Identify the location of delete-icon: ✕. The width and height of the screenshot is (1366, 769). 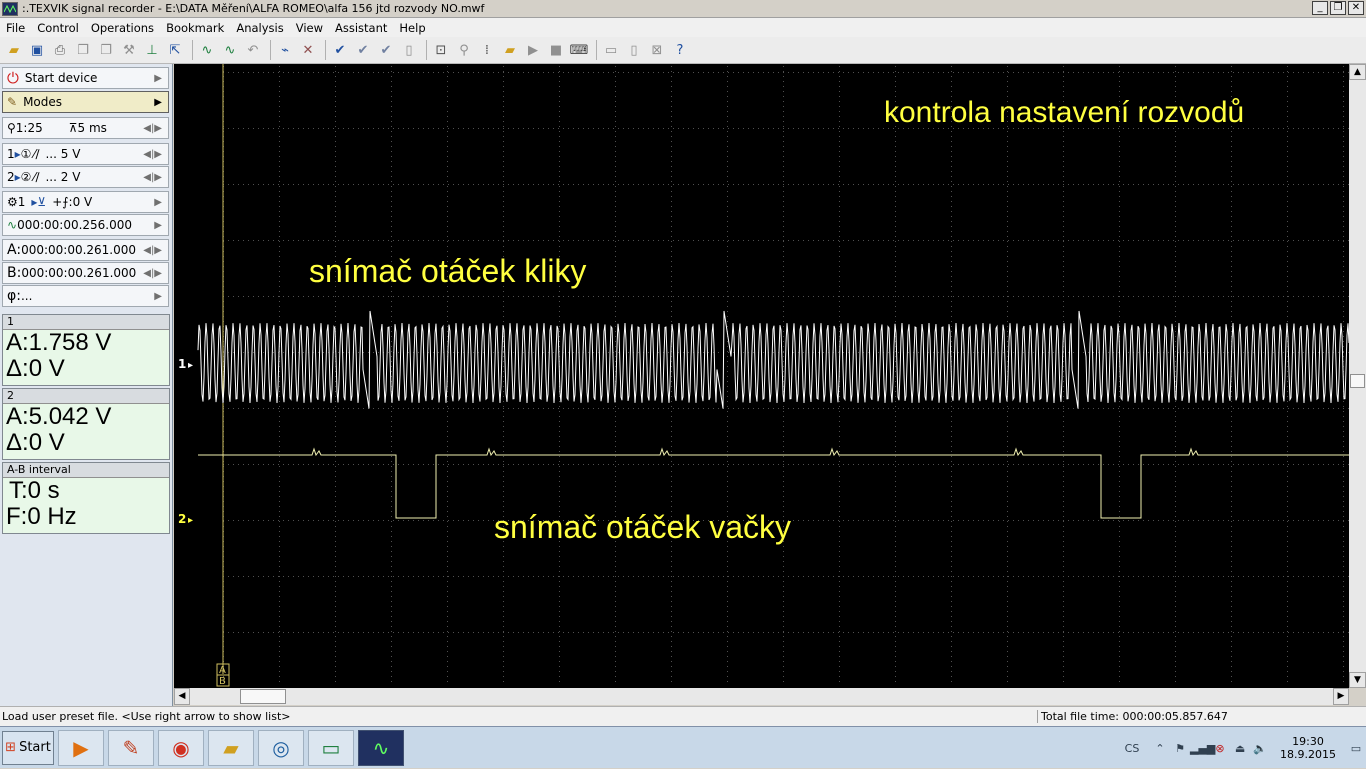
(308, 50).